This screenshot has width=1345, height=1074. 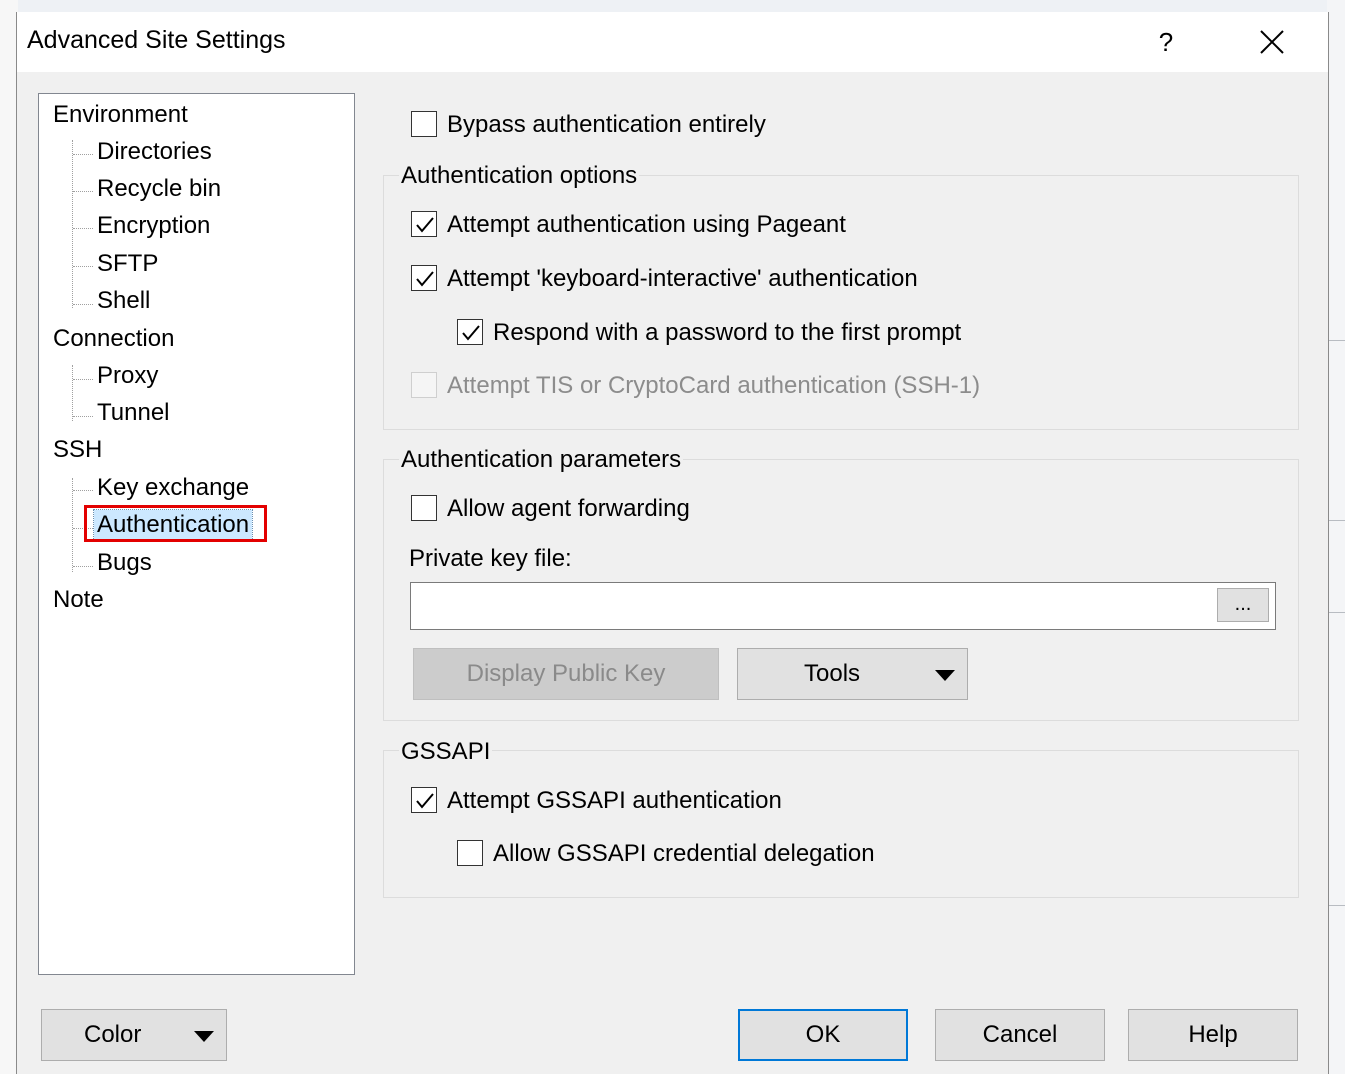 I want to click on color-dropdown-button: Color, so click(x=134, y=1035).